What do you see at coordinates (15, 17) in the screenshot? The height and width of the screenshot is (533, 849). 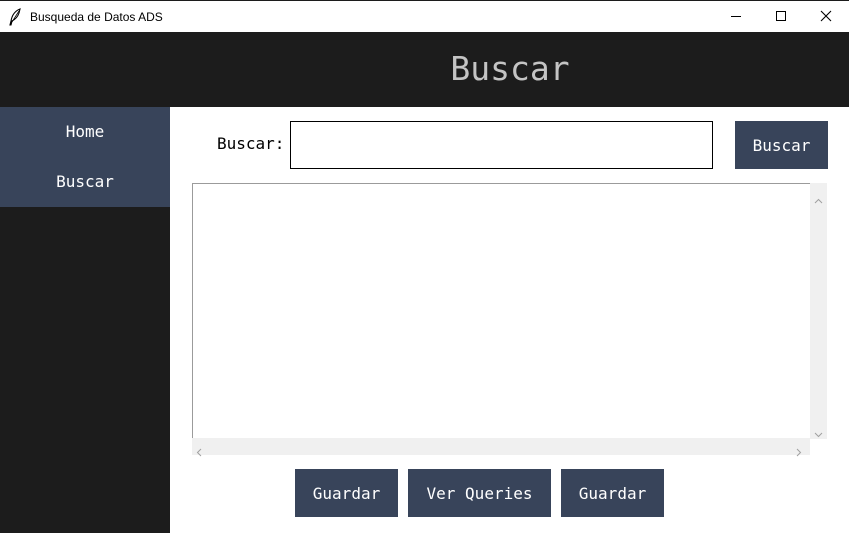 I see `feather-icon` at bounding box center [15, 17].